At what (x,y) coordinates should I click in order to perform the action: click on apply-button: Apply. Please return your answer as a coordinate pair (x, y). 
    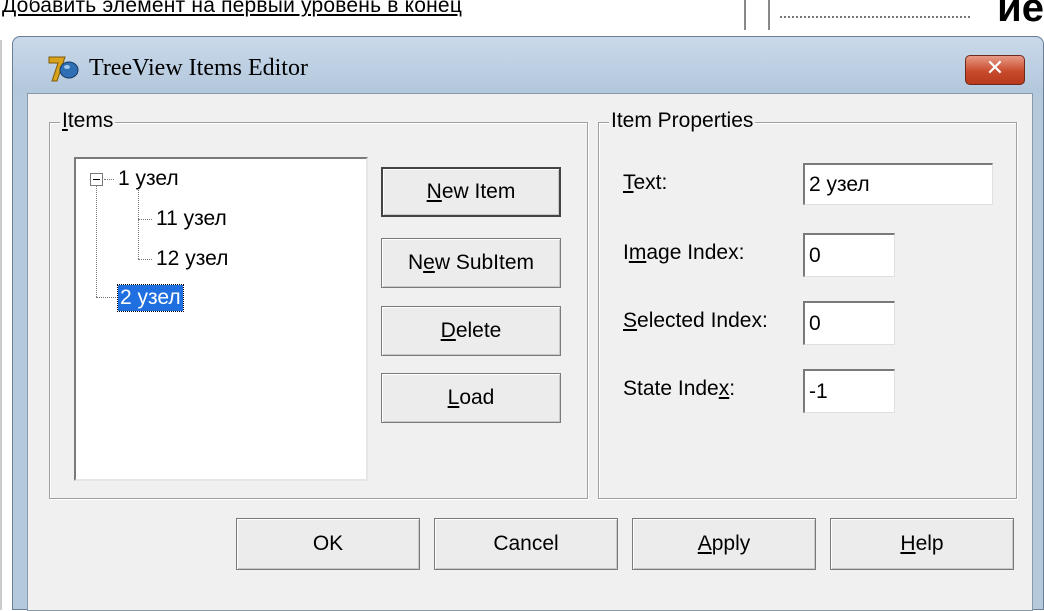
    Looking at the image, I should click on (724, 544).